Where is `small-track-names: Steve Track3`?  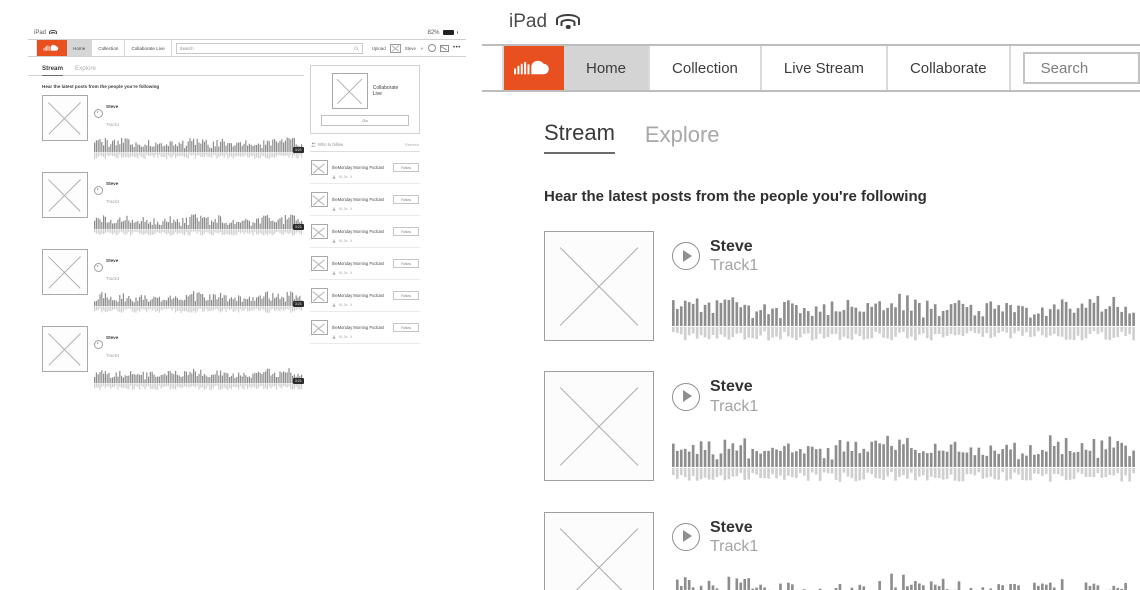 small-track-names: Steve Track3 is located at coordinates (112, 267).